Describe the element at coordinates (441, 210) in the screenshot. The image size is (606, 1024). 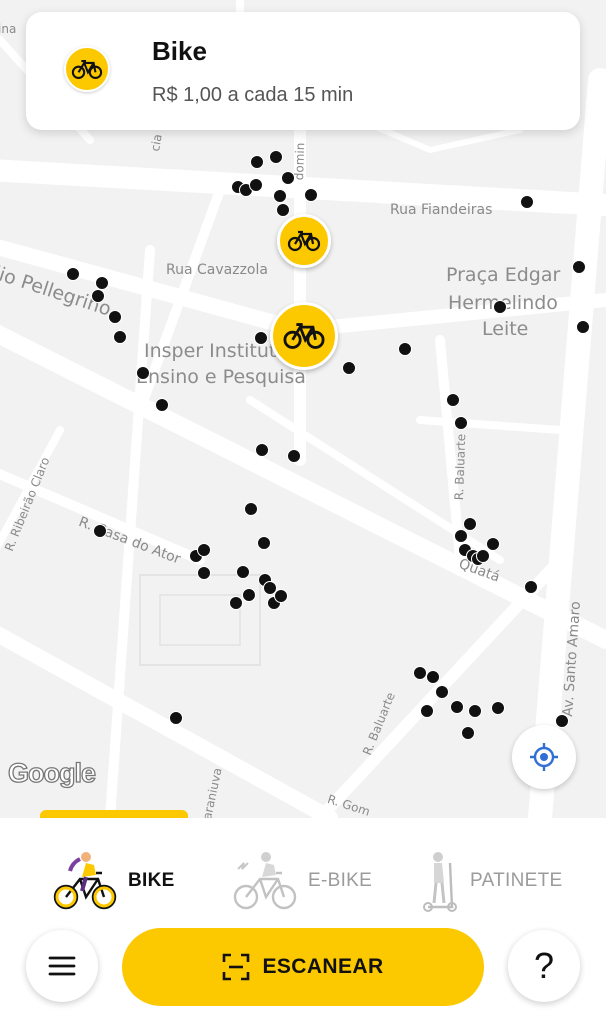
I see `street-label: Rua Fiandeiras` at that location.